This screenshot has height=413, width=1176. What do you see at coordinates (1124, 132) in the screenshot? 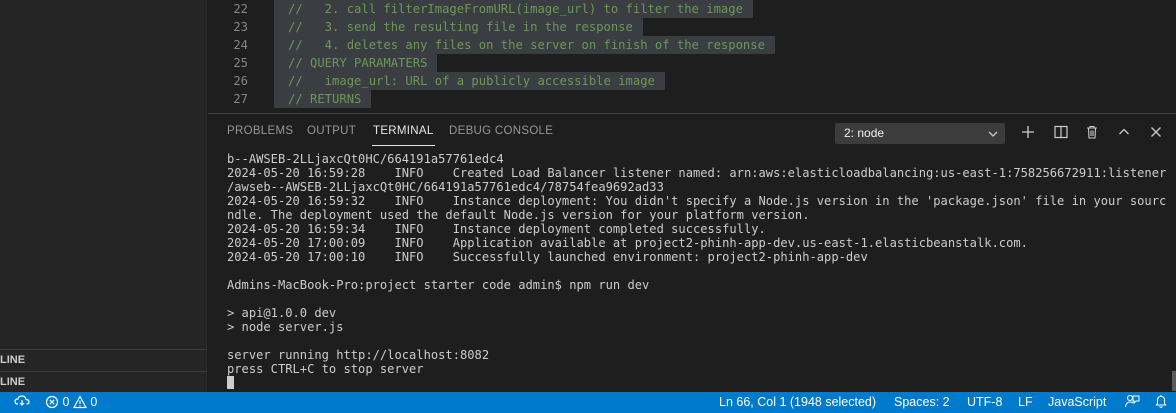
I see `chevron-up-icon` at bounding box center [1124, 132].